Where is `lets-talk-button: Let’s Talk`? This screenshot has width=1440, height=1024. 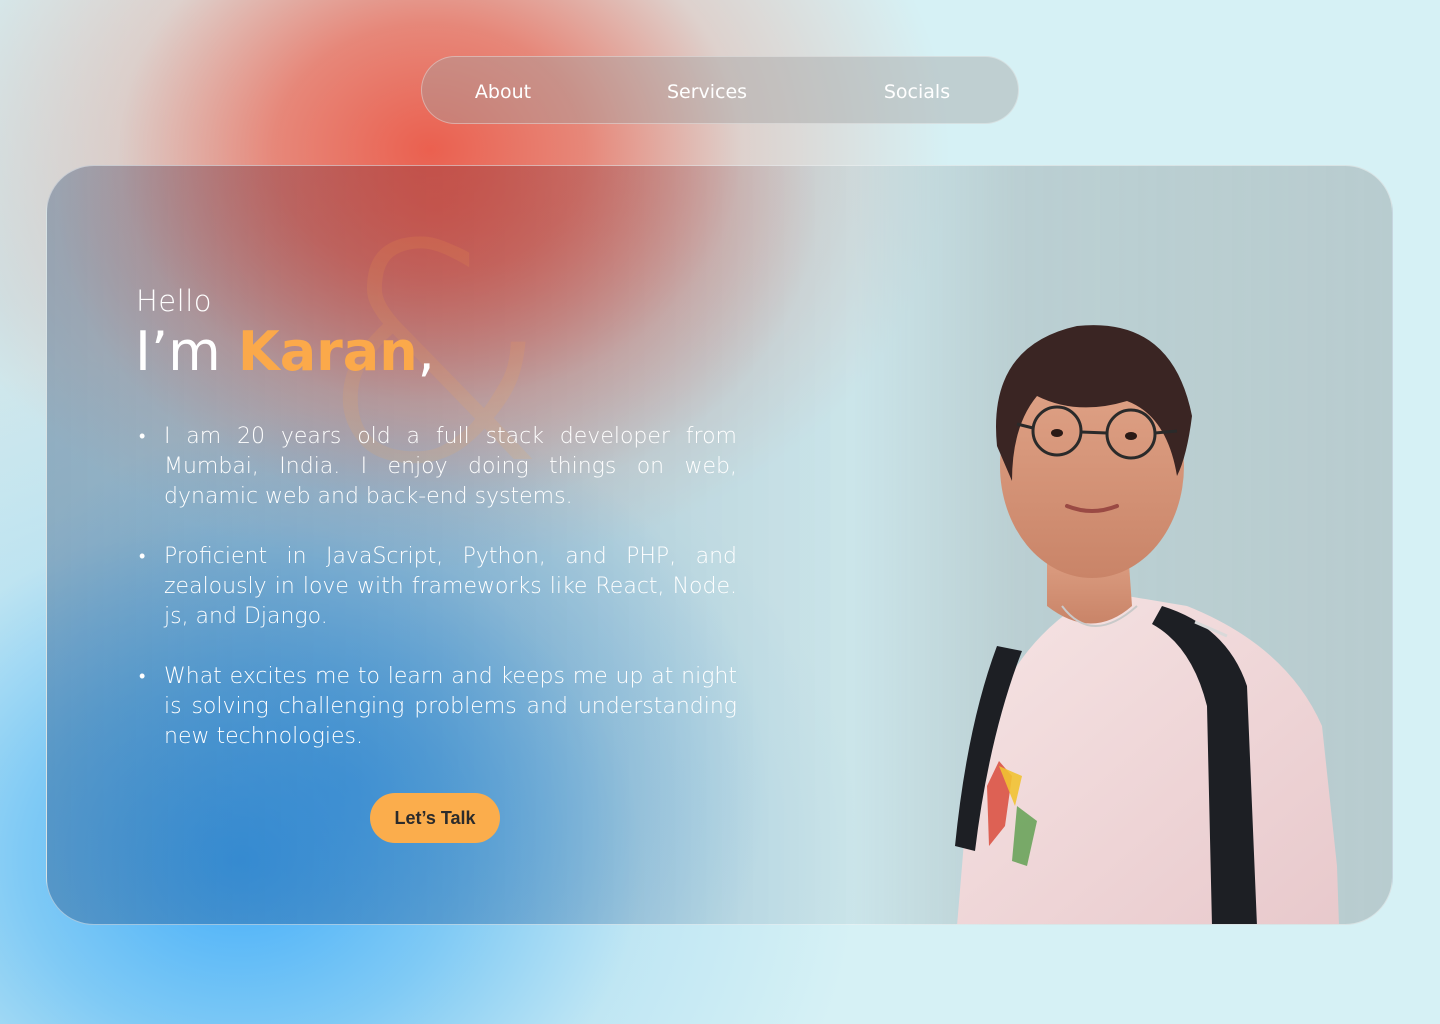 lets-talk-button: Let’s Talk is located at coordinates (435, 818).